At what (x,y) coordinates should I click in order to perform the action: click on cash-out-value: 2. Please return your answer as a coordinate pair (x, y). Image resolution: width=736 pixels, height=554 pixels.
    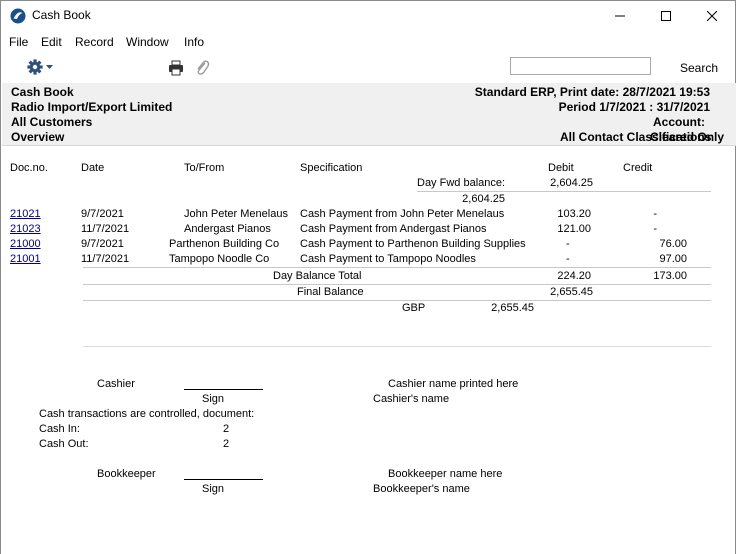
    Looking at the image, I should click on (226, 444).